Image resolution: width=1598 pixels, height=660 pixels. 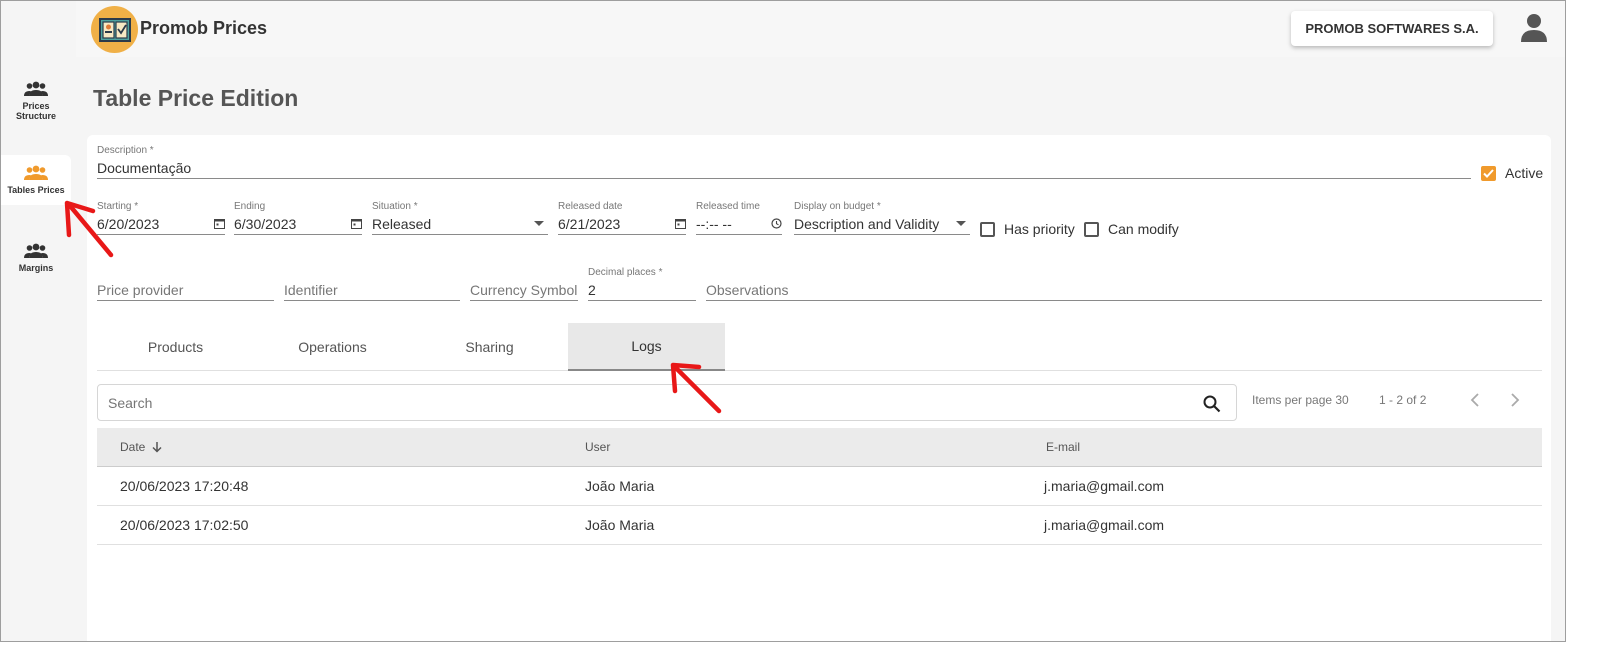 What do you see at coordinates (1403, 400) in the screenshot?
I see `page-range: 1 - 2 of 2` at bounding box center [1403, 400].